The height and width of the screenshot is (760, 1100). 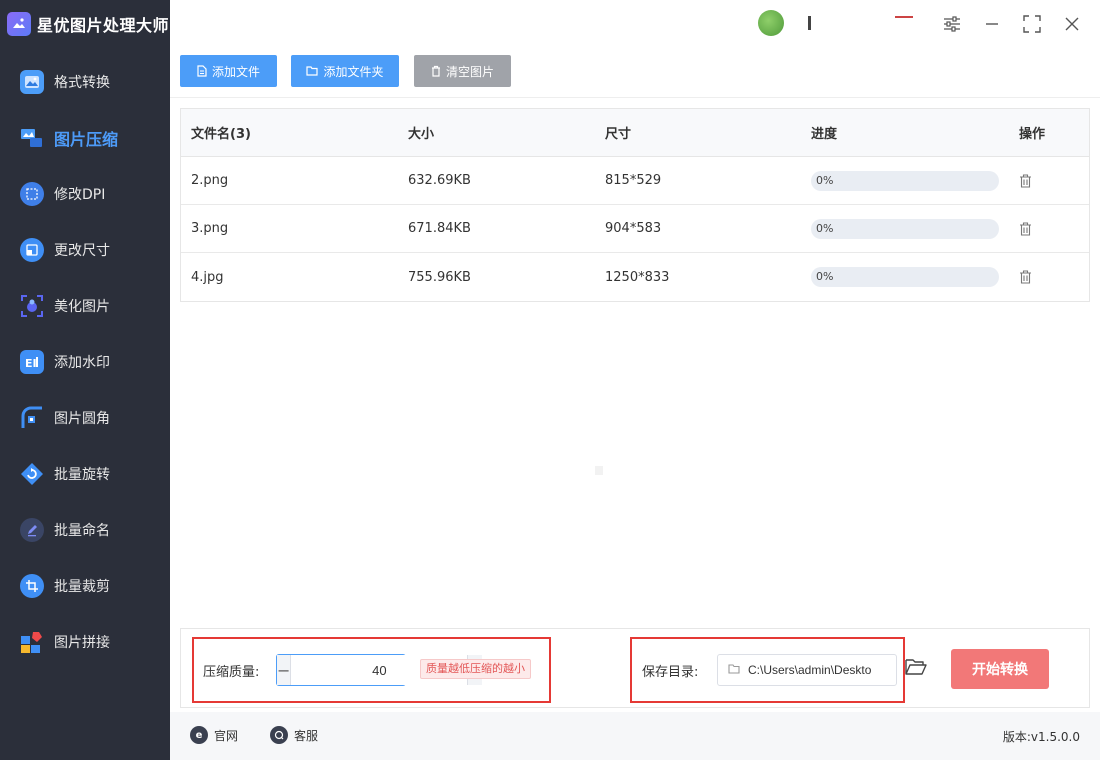 I want to click on title-bar, so click(x=635, y=24).